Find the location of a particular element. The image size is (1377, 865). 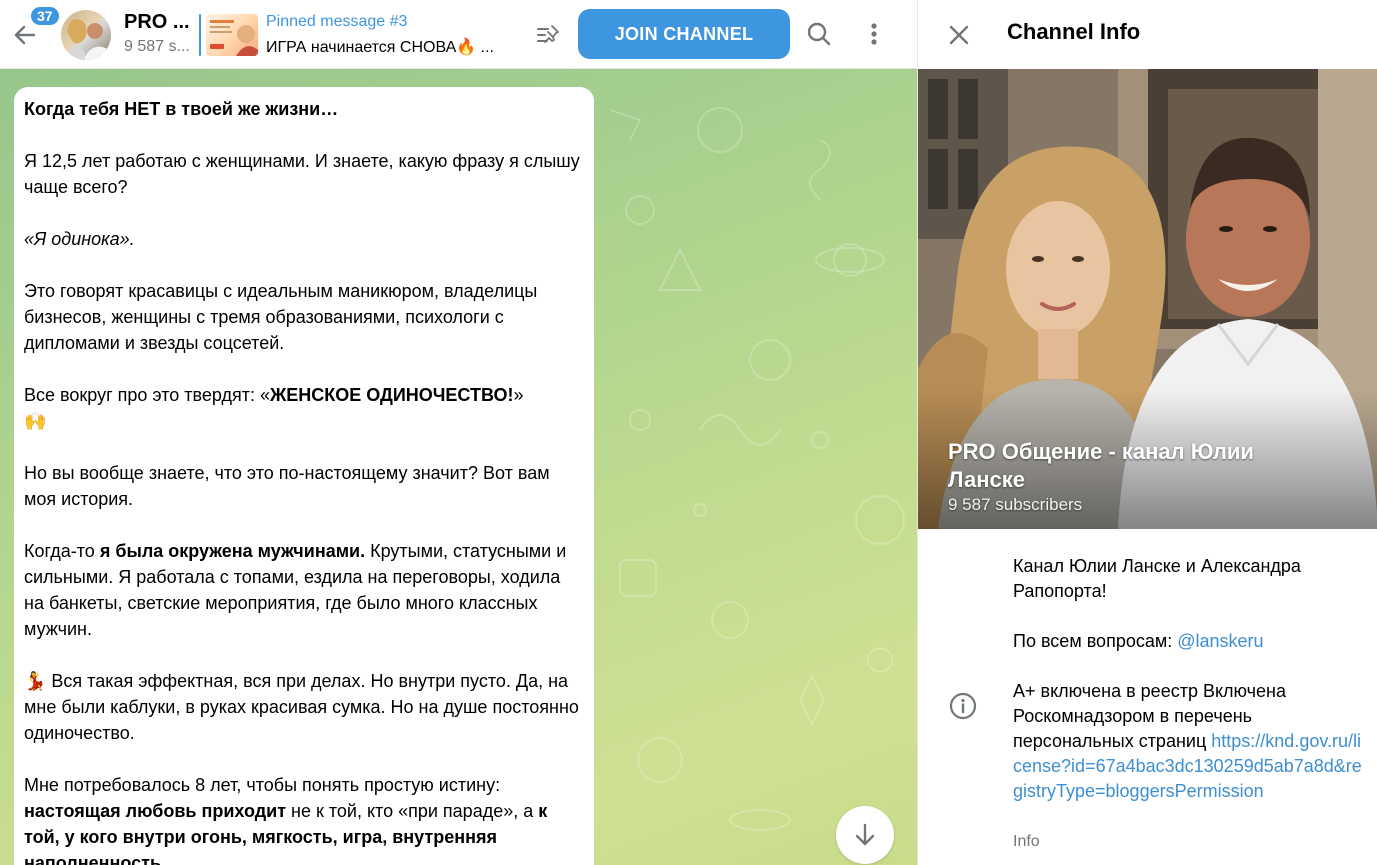

pinned-list-icon is located at coordinates (548, 34).